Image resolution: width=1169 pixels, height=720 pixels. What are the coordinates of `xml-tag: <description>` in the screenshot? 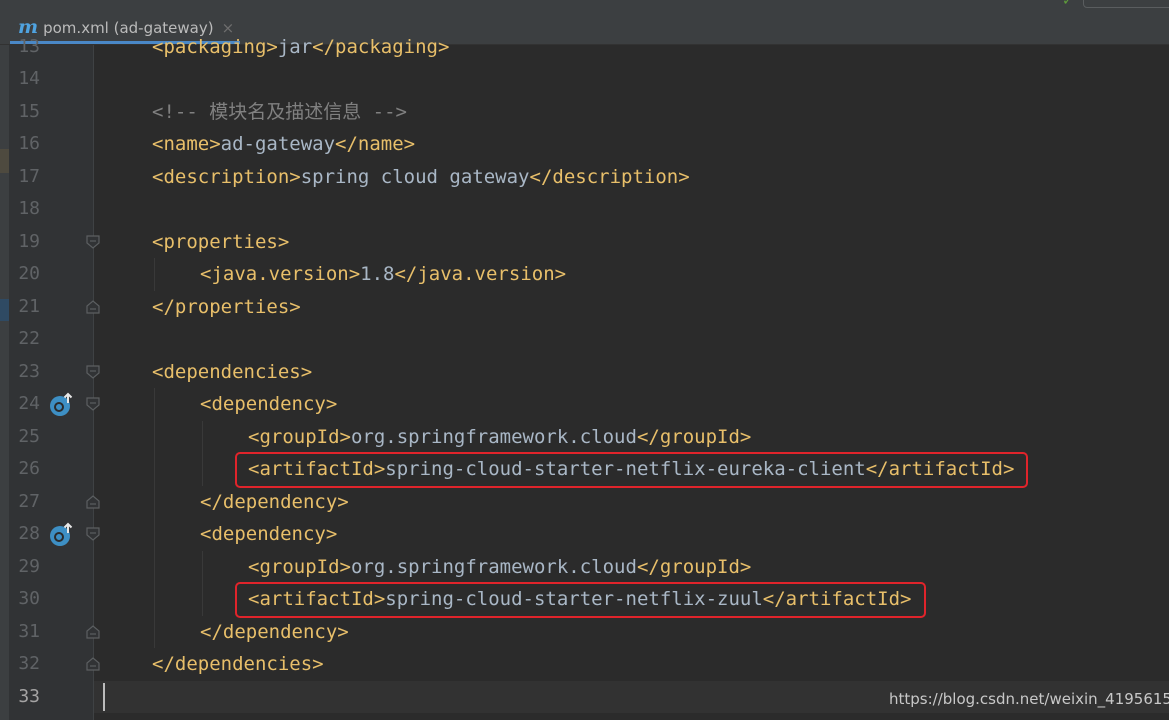 It's located at (226, 176).